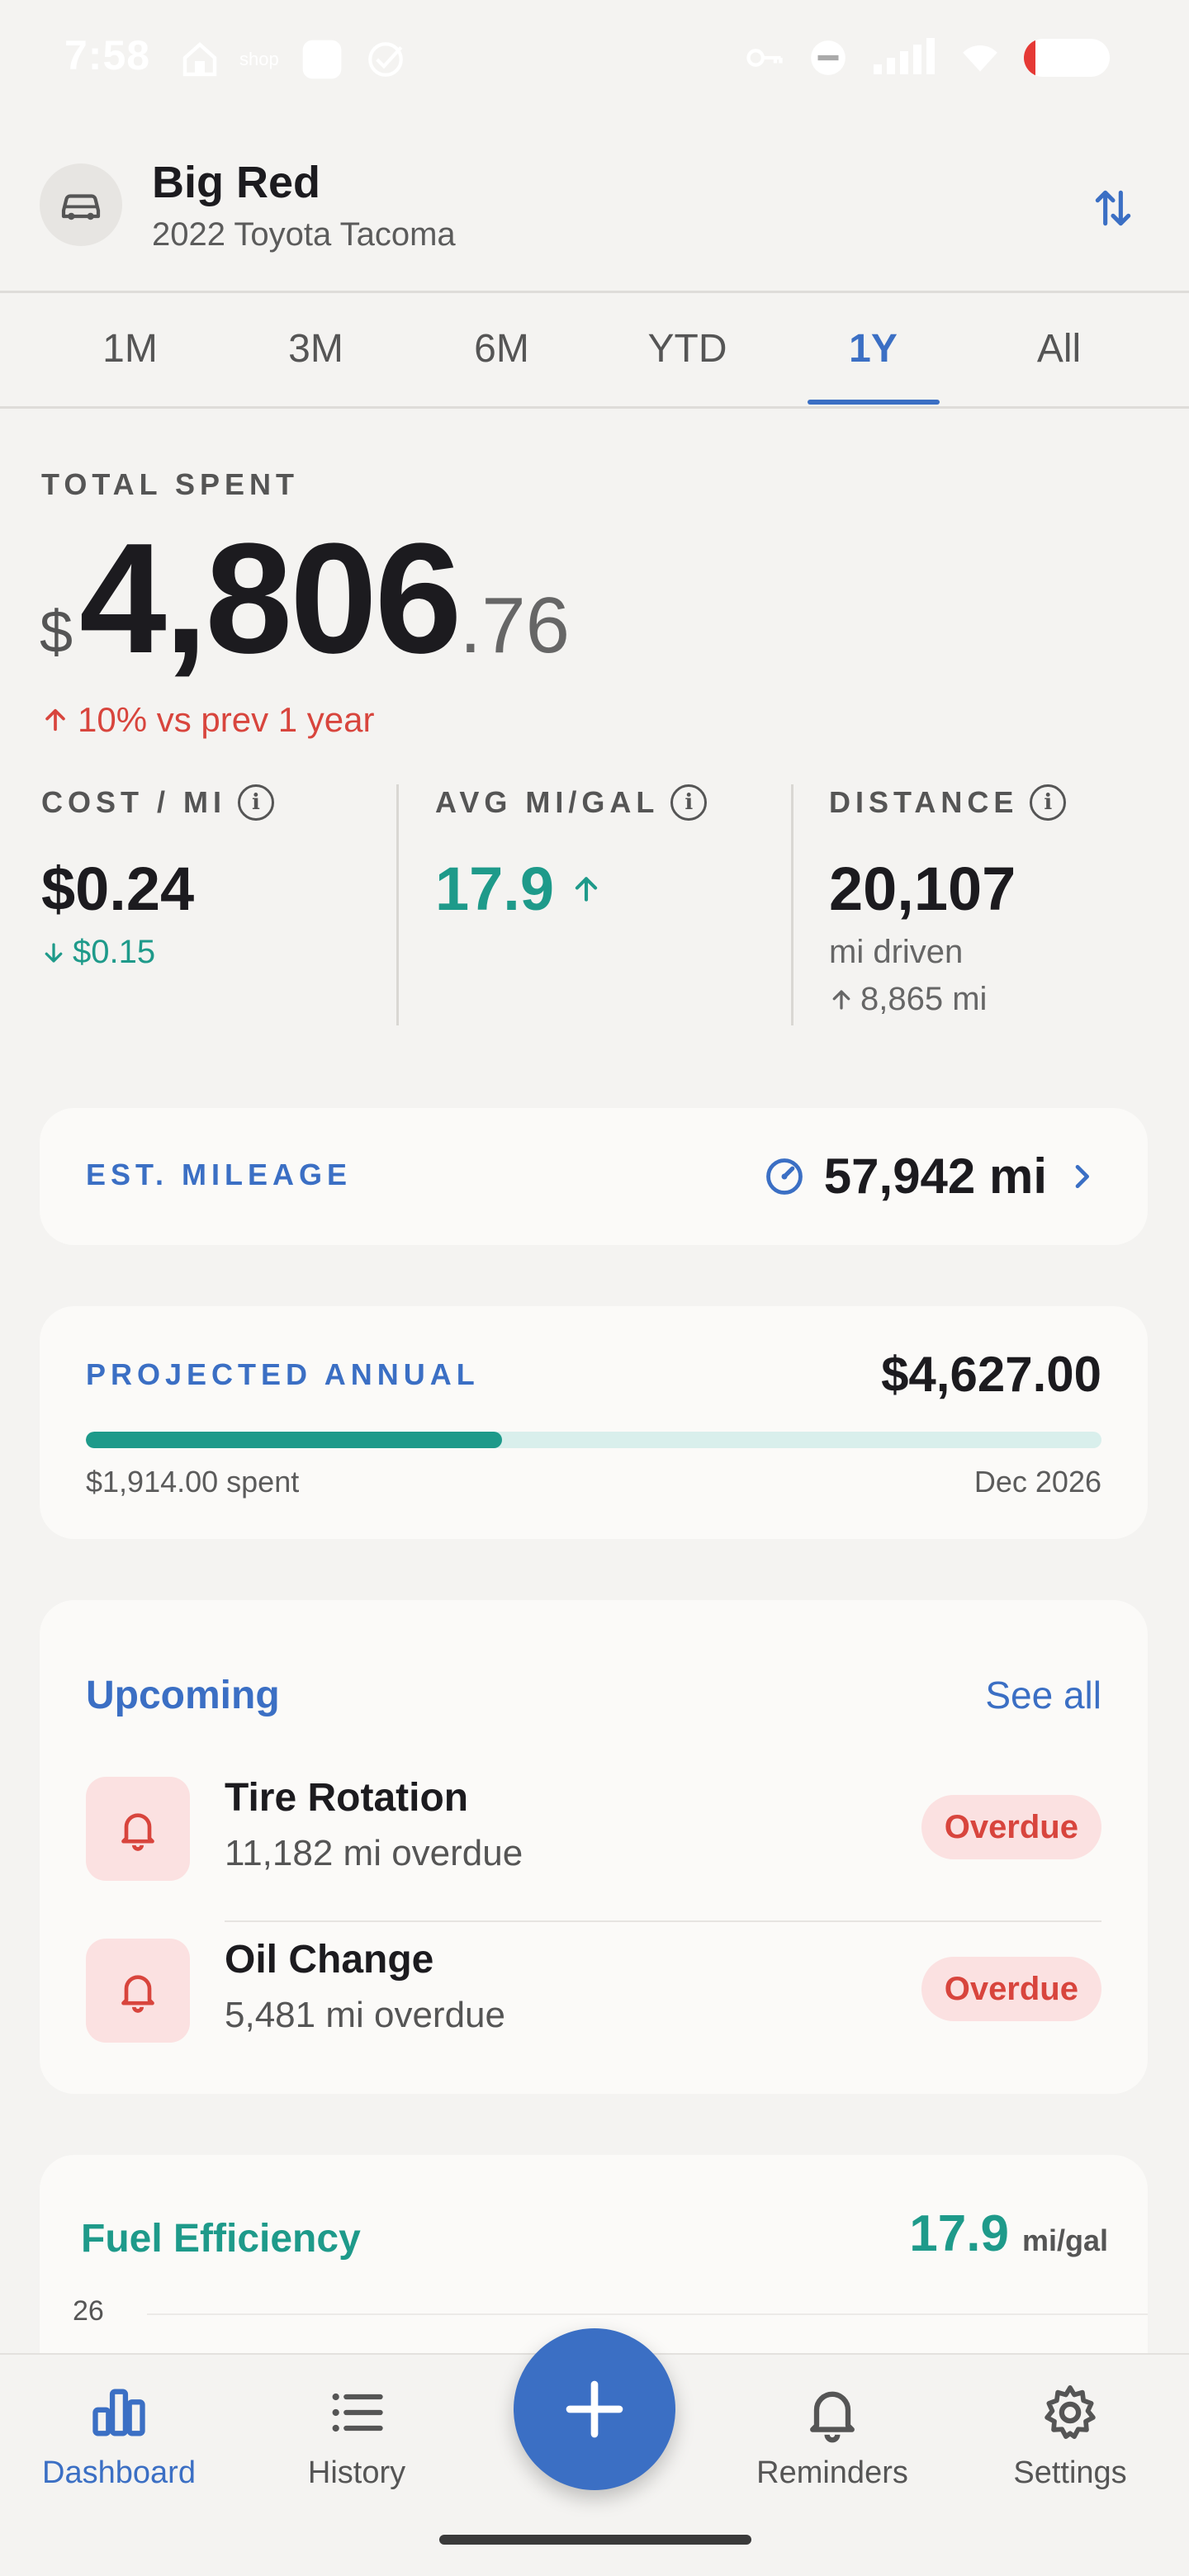 The image size is (1189, 2576). I want to click on nav-settings: Settings, so click(1070, 2436).